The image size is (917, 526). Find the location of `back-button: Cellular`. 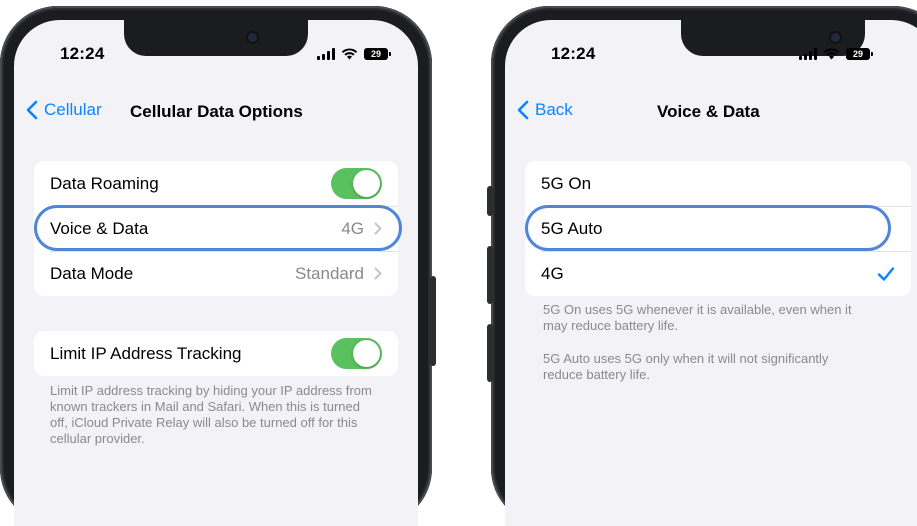

back-button: Cellular is located at coordinates (64, 110).